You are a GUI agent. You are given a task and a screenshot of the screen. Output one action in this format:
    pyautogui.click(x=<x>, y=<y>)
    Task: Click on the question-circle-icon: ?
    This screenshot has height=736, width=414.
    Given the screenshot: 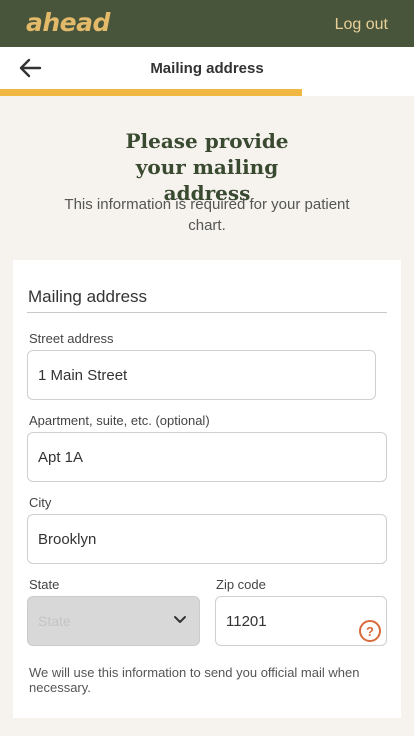 What is the action you would take?
    pyautogui.click(x=370, y=631)
    